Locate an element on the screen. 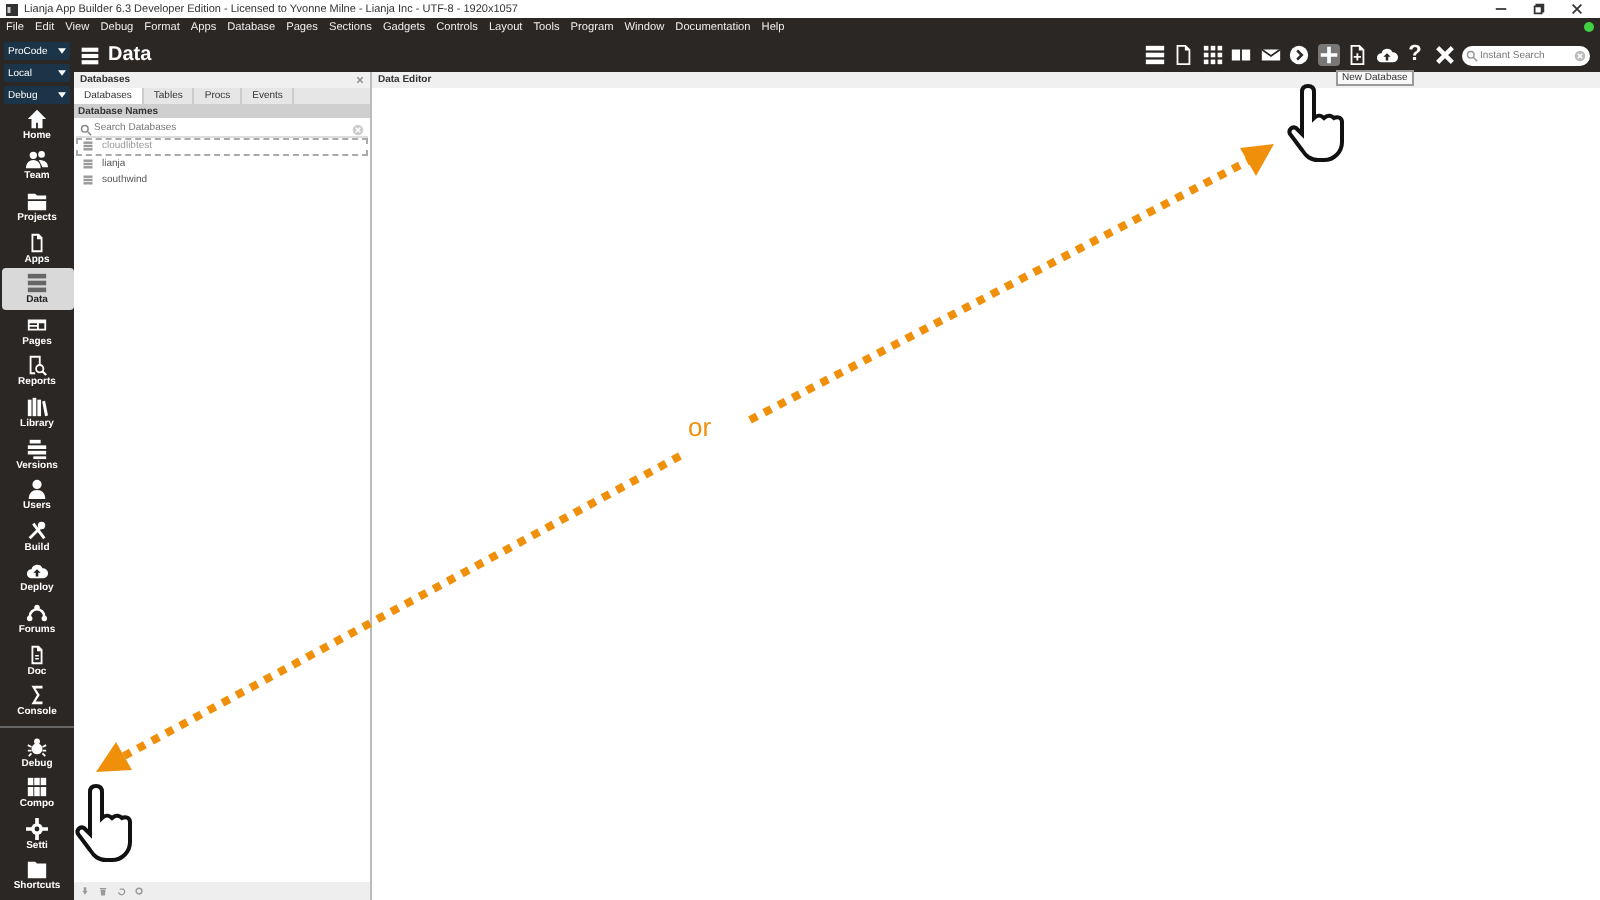  page-title: Data is located at coordinates (130, 55).